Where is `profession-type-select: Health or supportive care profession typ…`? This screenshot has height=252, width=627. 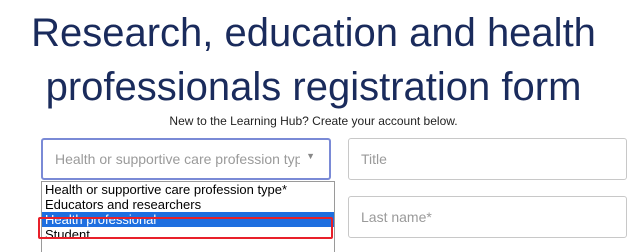
profession-type-select: Health or supportive care profession typ… is located at coordinates (186, 159).